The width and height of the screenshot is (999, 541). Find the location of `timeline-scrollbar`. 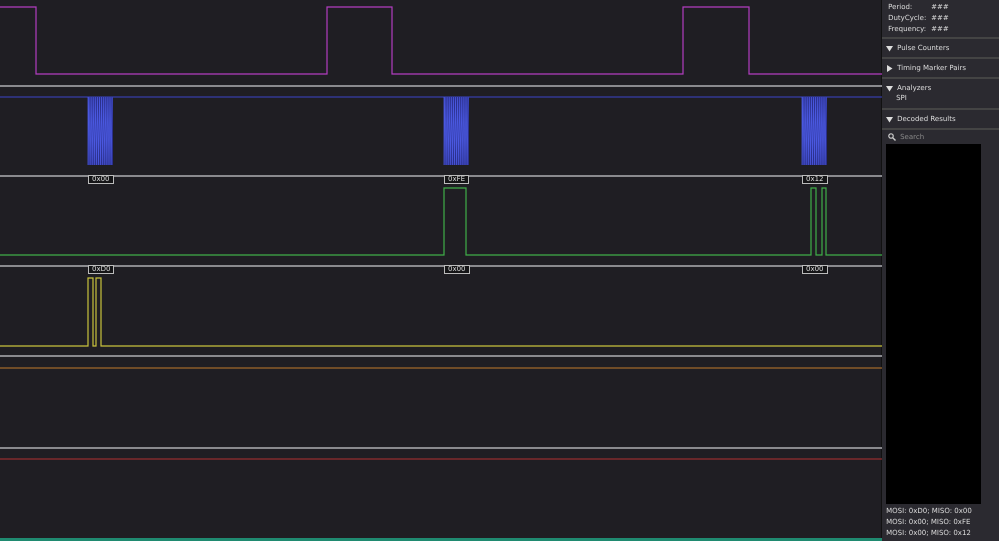

timeline-scrollbar is located at coordinates (441, 539).